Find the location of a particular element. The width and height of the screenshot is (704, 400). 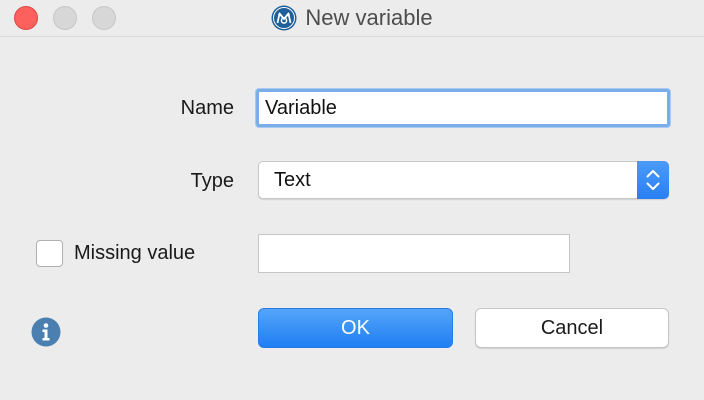

name-label: Name is located at coordinates (207, 108).